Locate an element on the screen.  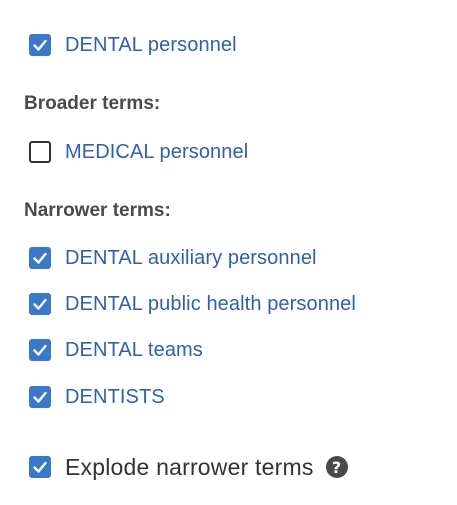
question-circle-icon: ? is located at coordinates (336, 467).